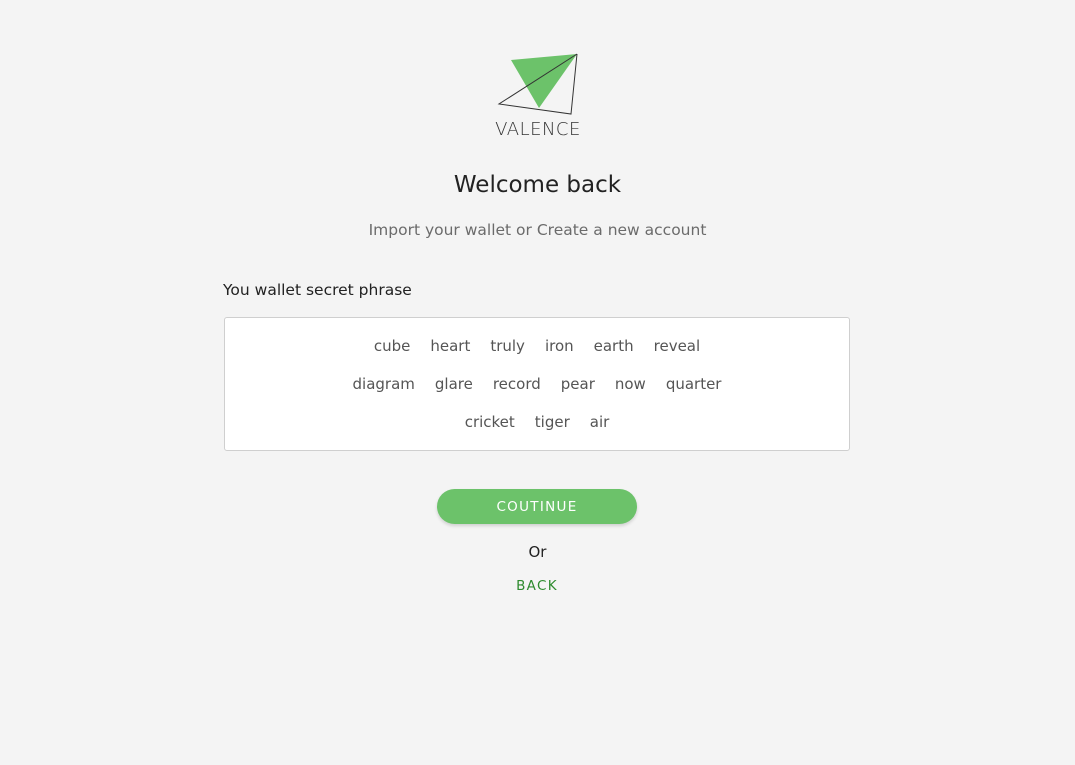 This screenshot has width=1075, height=765. Describe the element at coordinates (630, 384) in the screenshot. I see `phrase-word: now` at that location.